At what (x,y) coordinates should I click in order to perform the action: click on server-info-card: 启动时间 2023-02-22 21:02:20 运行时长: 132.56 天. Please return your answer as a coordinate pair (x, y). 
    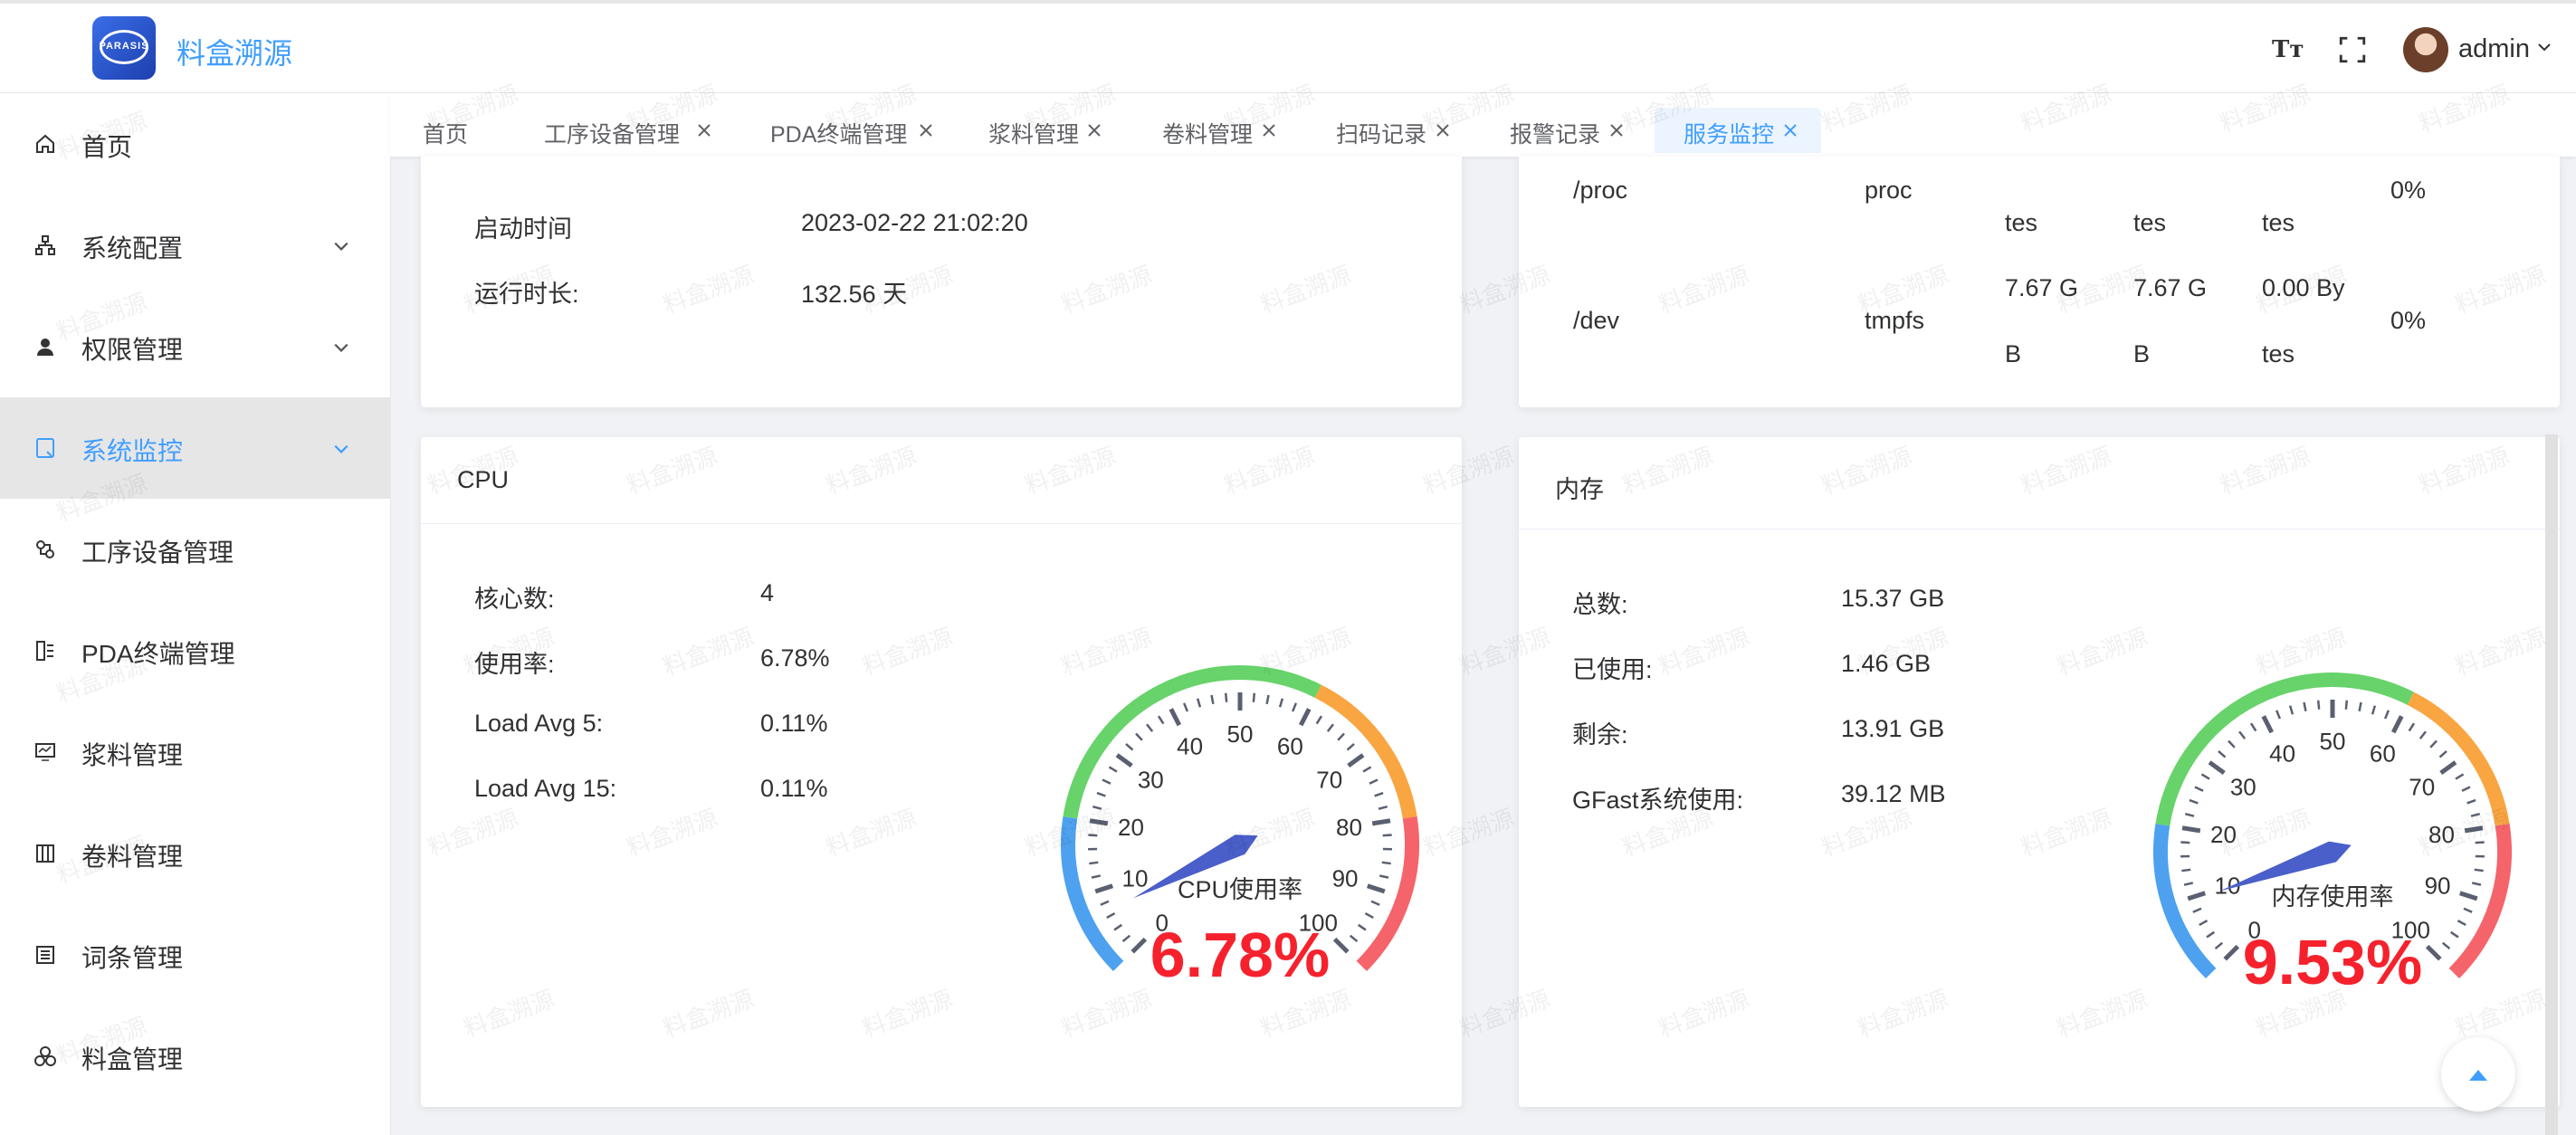
    Looking at the image, I should click on (942, 282).